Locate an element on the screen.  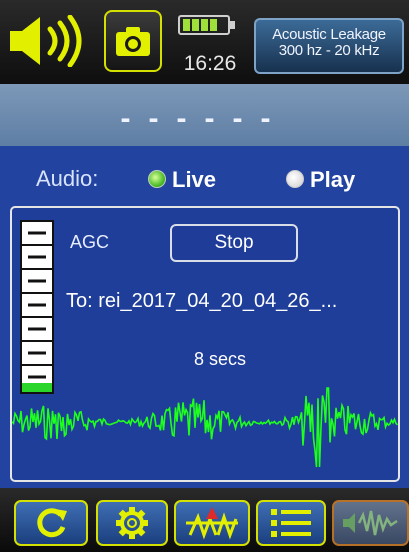
waveform-icon is located at coordinates (370, 523).